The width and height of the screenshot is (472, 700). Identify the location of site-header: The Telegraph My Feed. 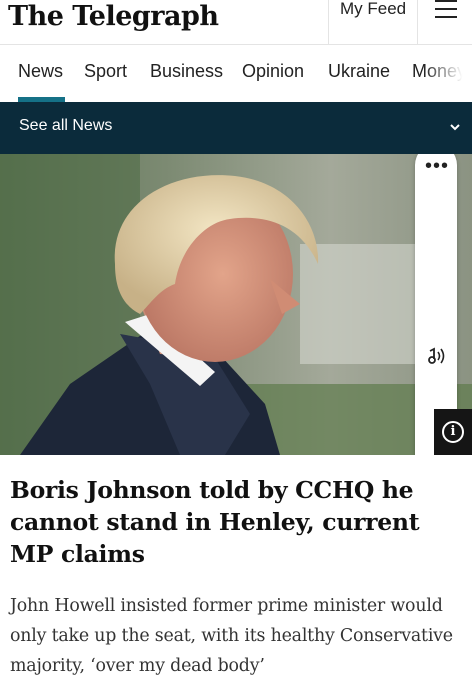
(236, 22).